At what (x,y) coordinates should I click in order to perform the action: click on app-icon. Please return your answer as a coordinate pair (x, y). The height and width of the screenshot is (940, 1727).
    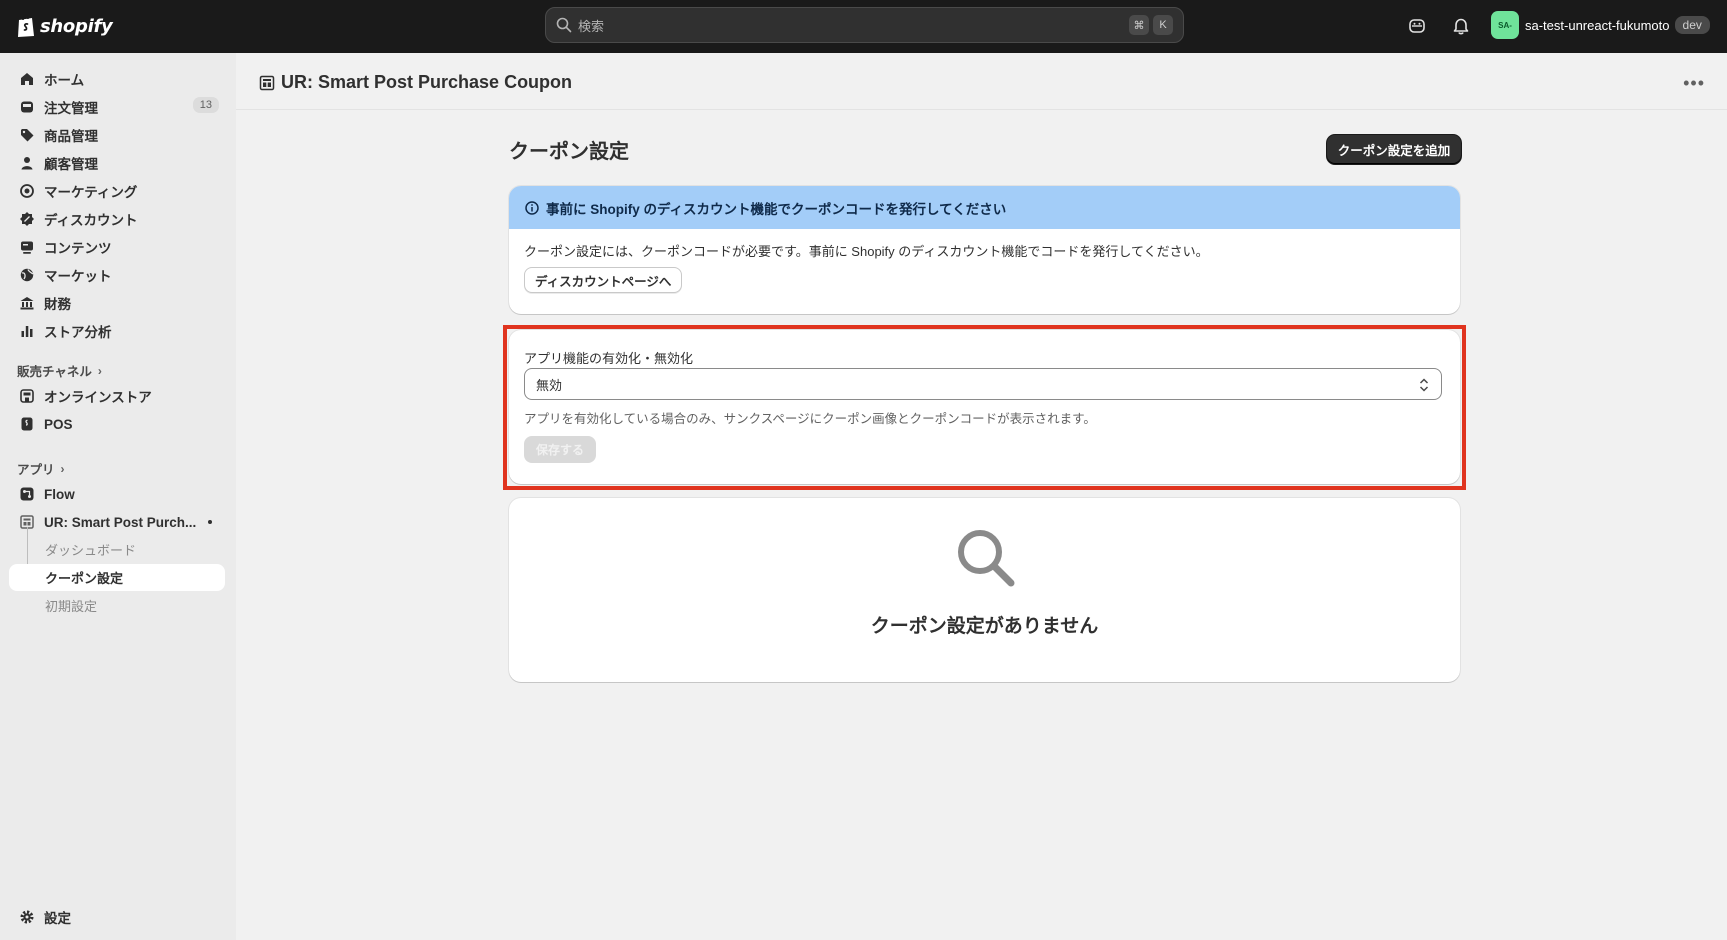
    Looking at the image, I should click on (267, 83).